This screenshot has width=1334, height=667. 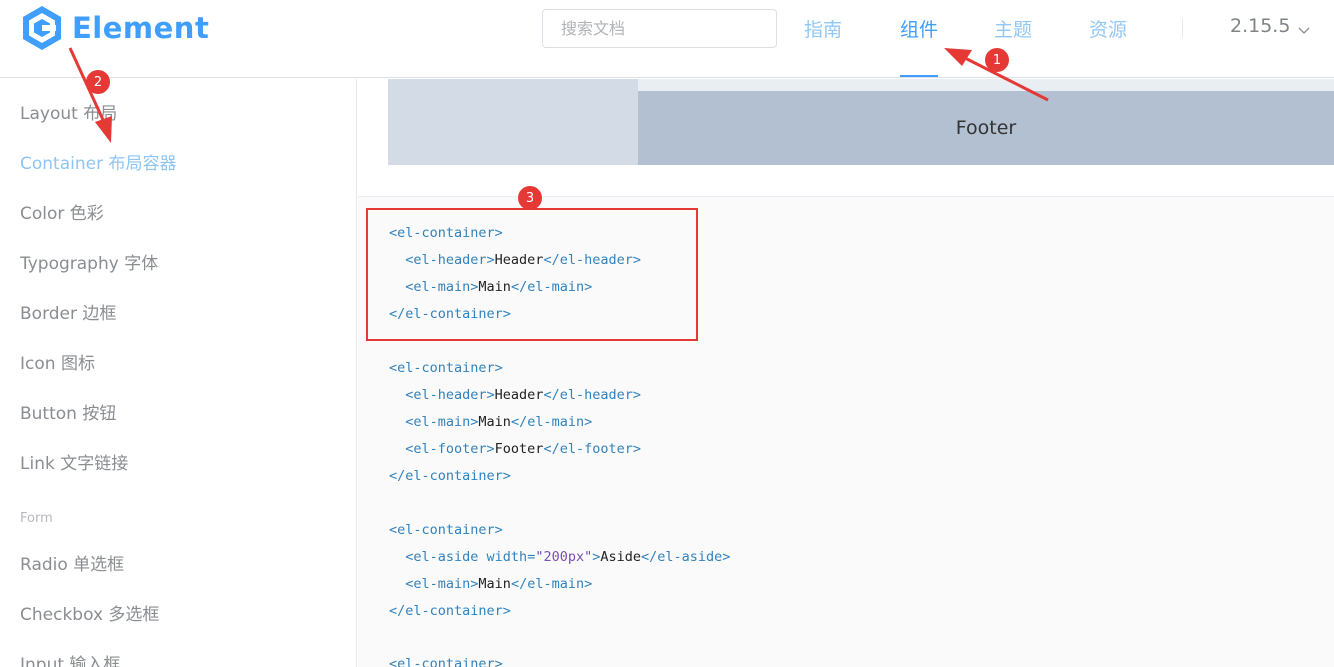 I want to click on search-input, so click(x=659, y=28).